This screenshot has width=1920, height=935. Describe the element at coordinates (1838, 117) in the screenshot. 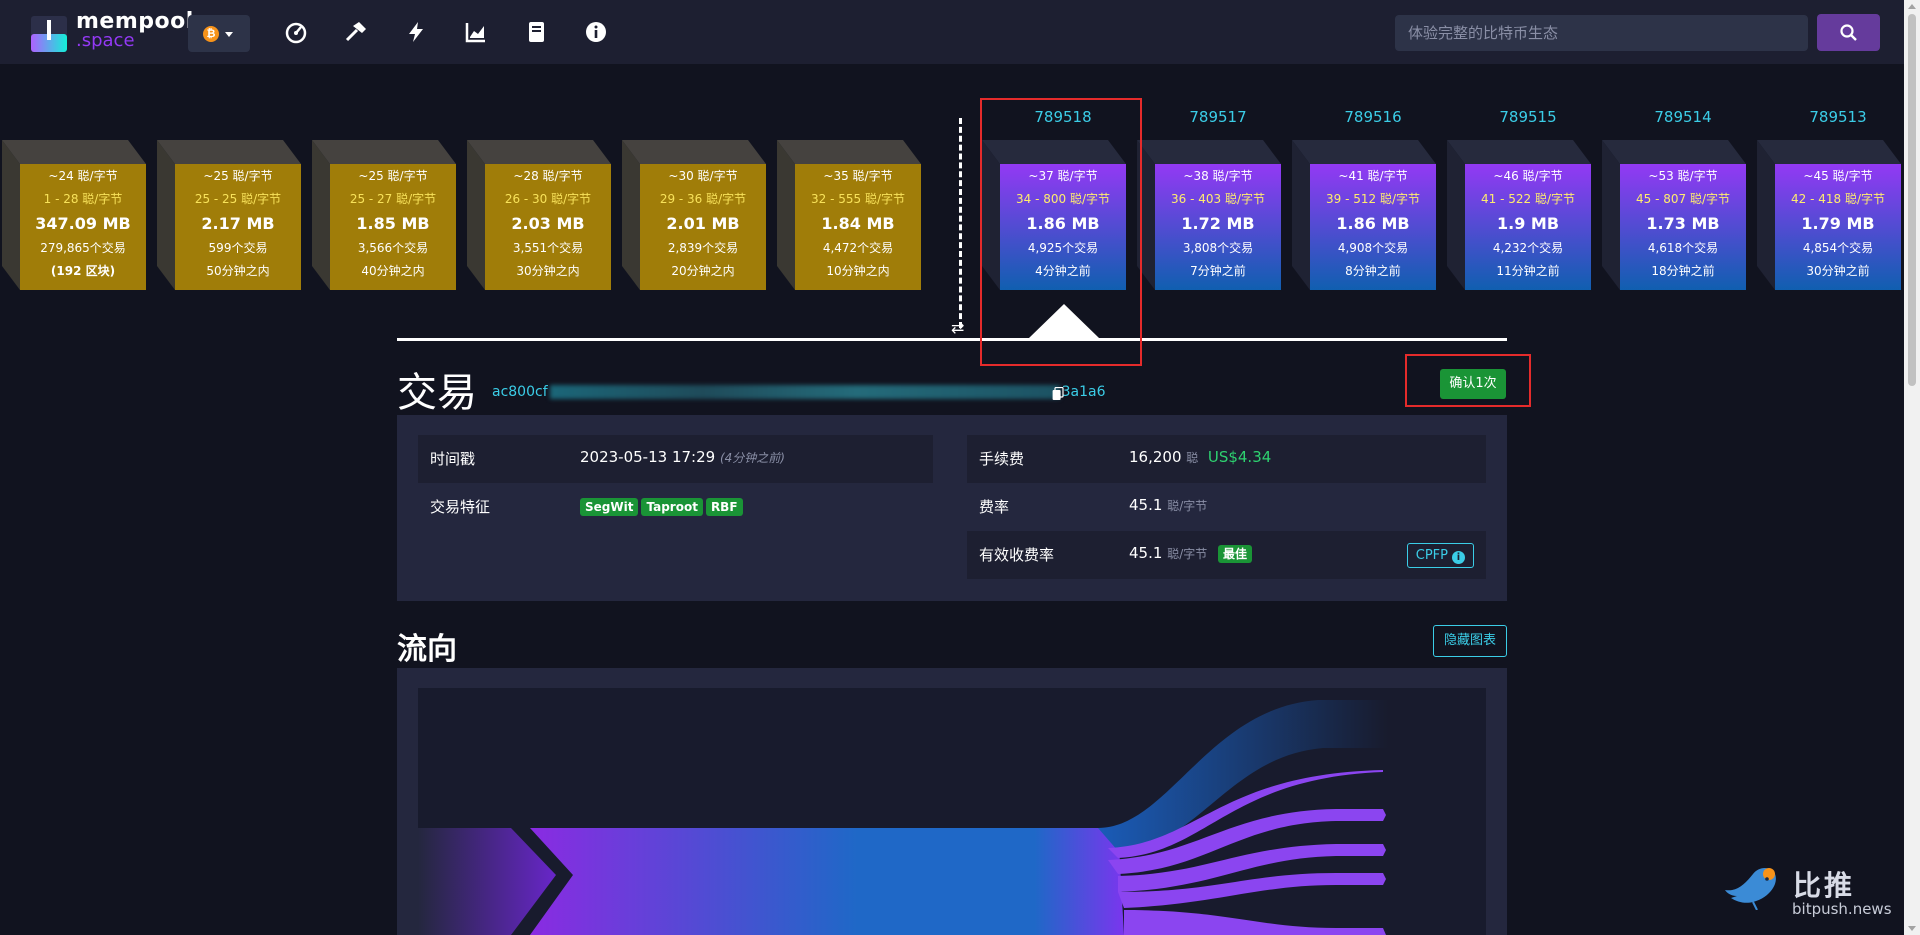

I see `block-height-link: 789513` at that location.